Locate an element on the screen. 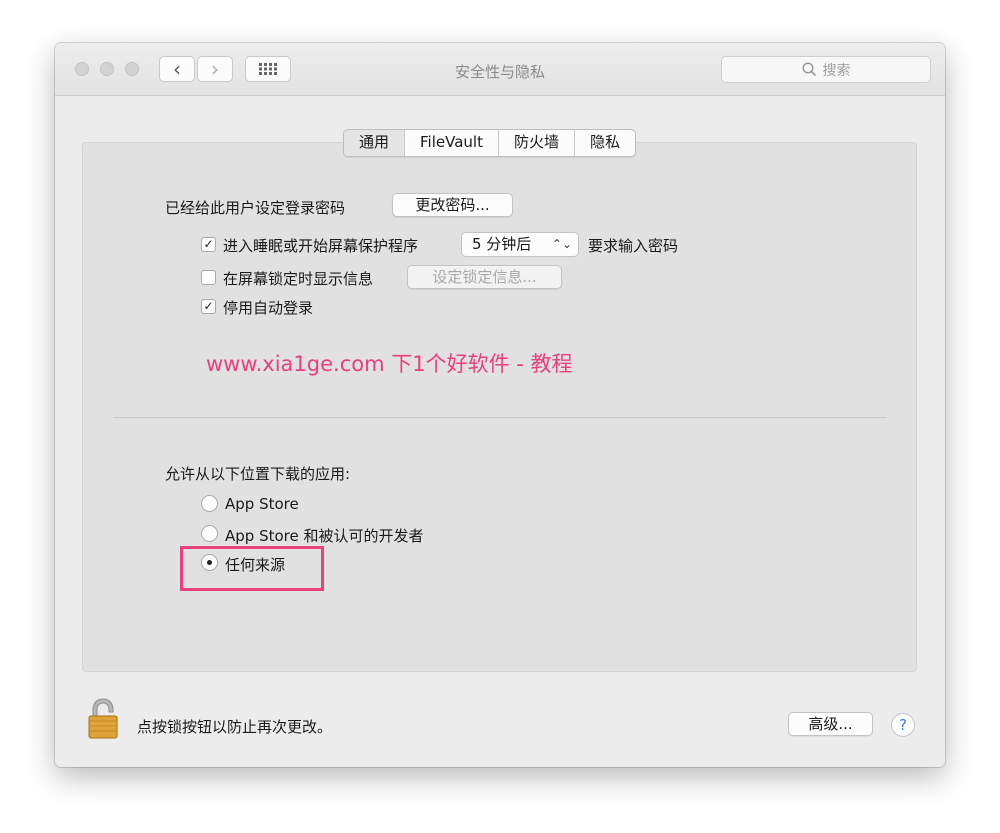 This screenshot has height=833, width=1000. option-app-store-label: App Store is located at coordinates (262, 504).